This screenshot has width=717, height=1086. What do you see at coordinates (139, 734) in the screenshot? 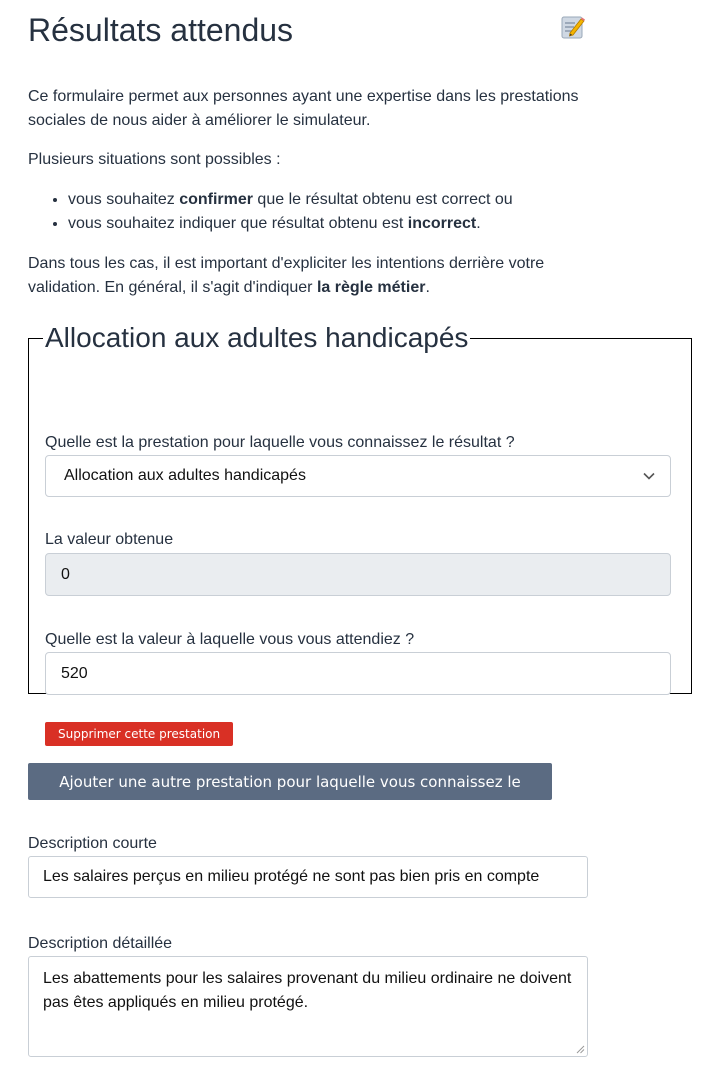
I see `delete-prestation-button: Supprimer cette prestation` at bounding box center [139, 734].